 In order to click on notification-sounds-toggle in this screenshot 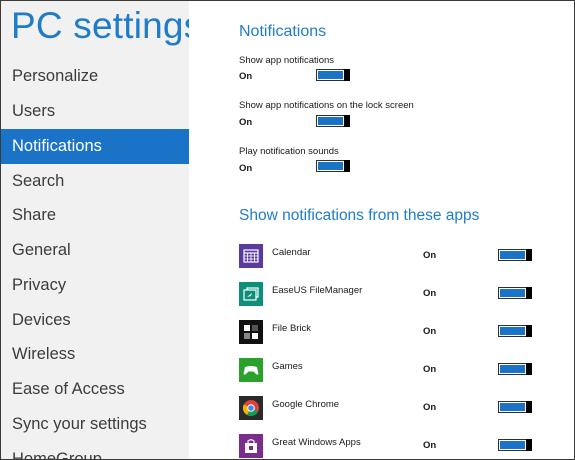, I will do `click(333, 166)`.